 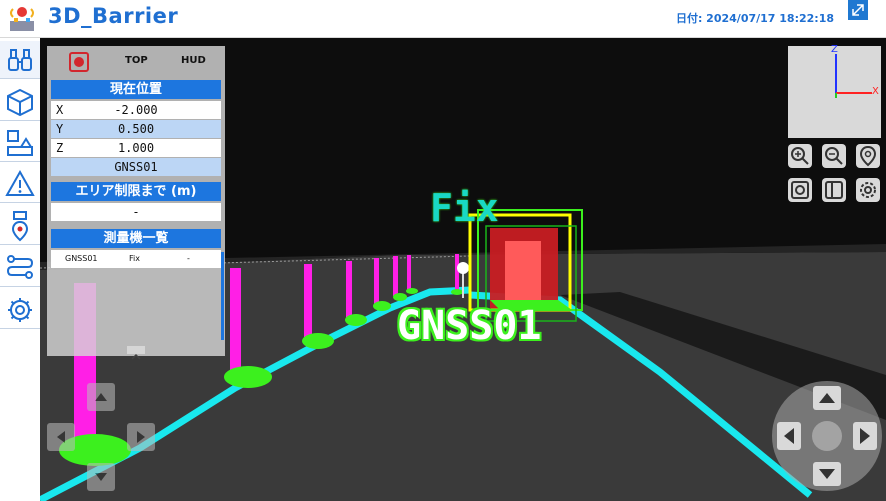 I want to click on position-header: 現在位置, so click(x=136, y=89).